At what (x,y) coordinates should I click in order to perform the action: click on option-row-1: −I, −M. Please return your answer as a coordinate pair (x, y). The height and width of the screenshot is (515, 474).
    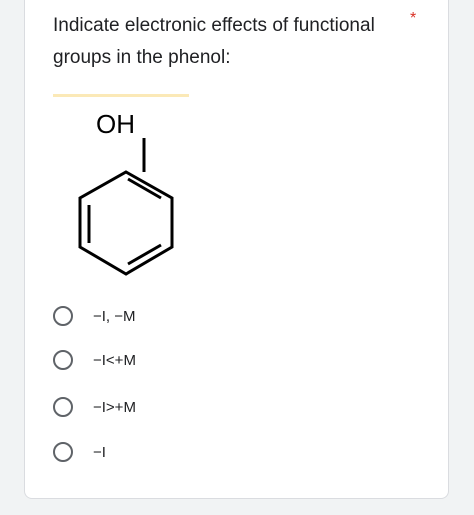
    Looking at the image, I should click on (94, 316).